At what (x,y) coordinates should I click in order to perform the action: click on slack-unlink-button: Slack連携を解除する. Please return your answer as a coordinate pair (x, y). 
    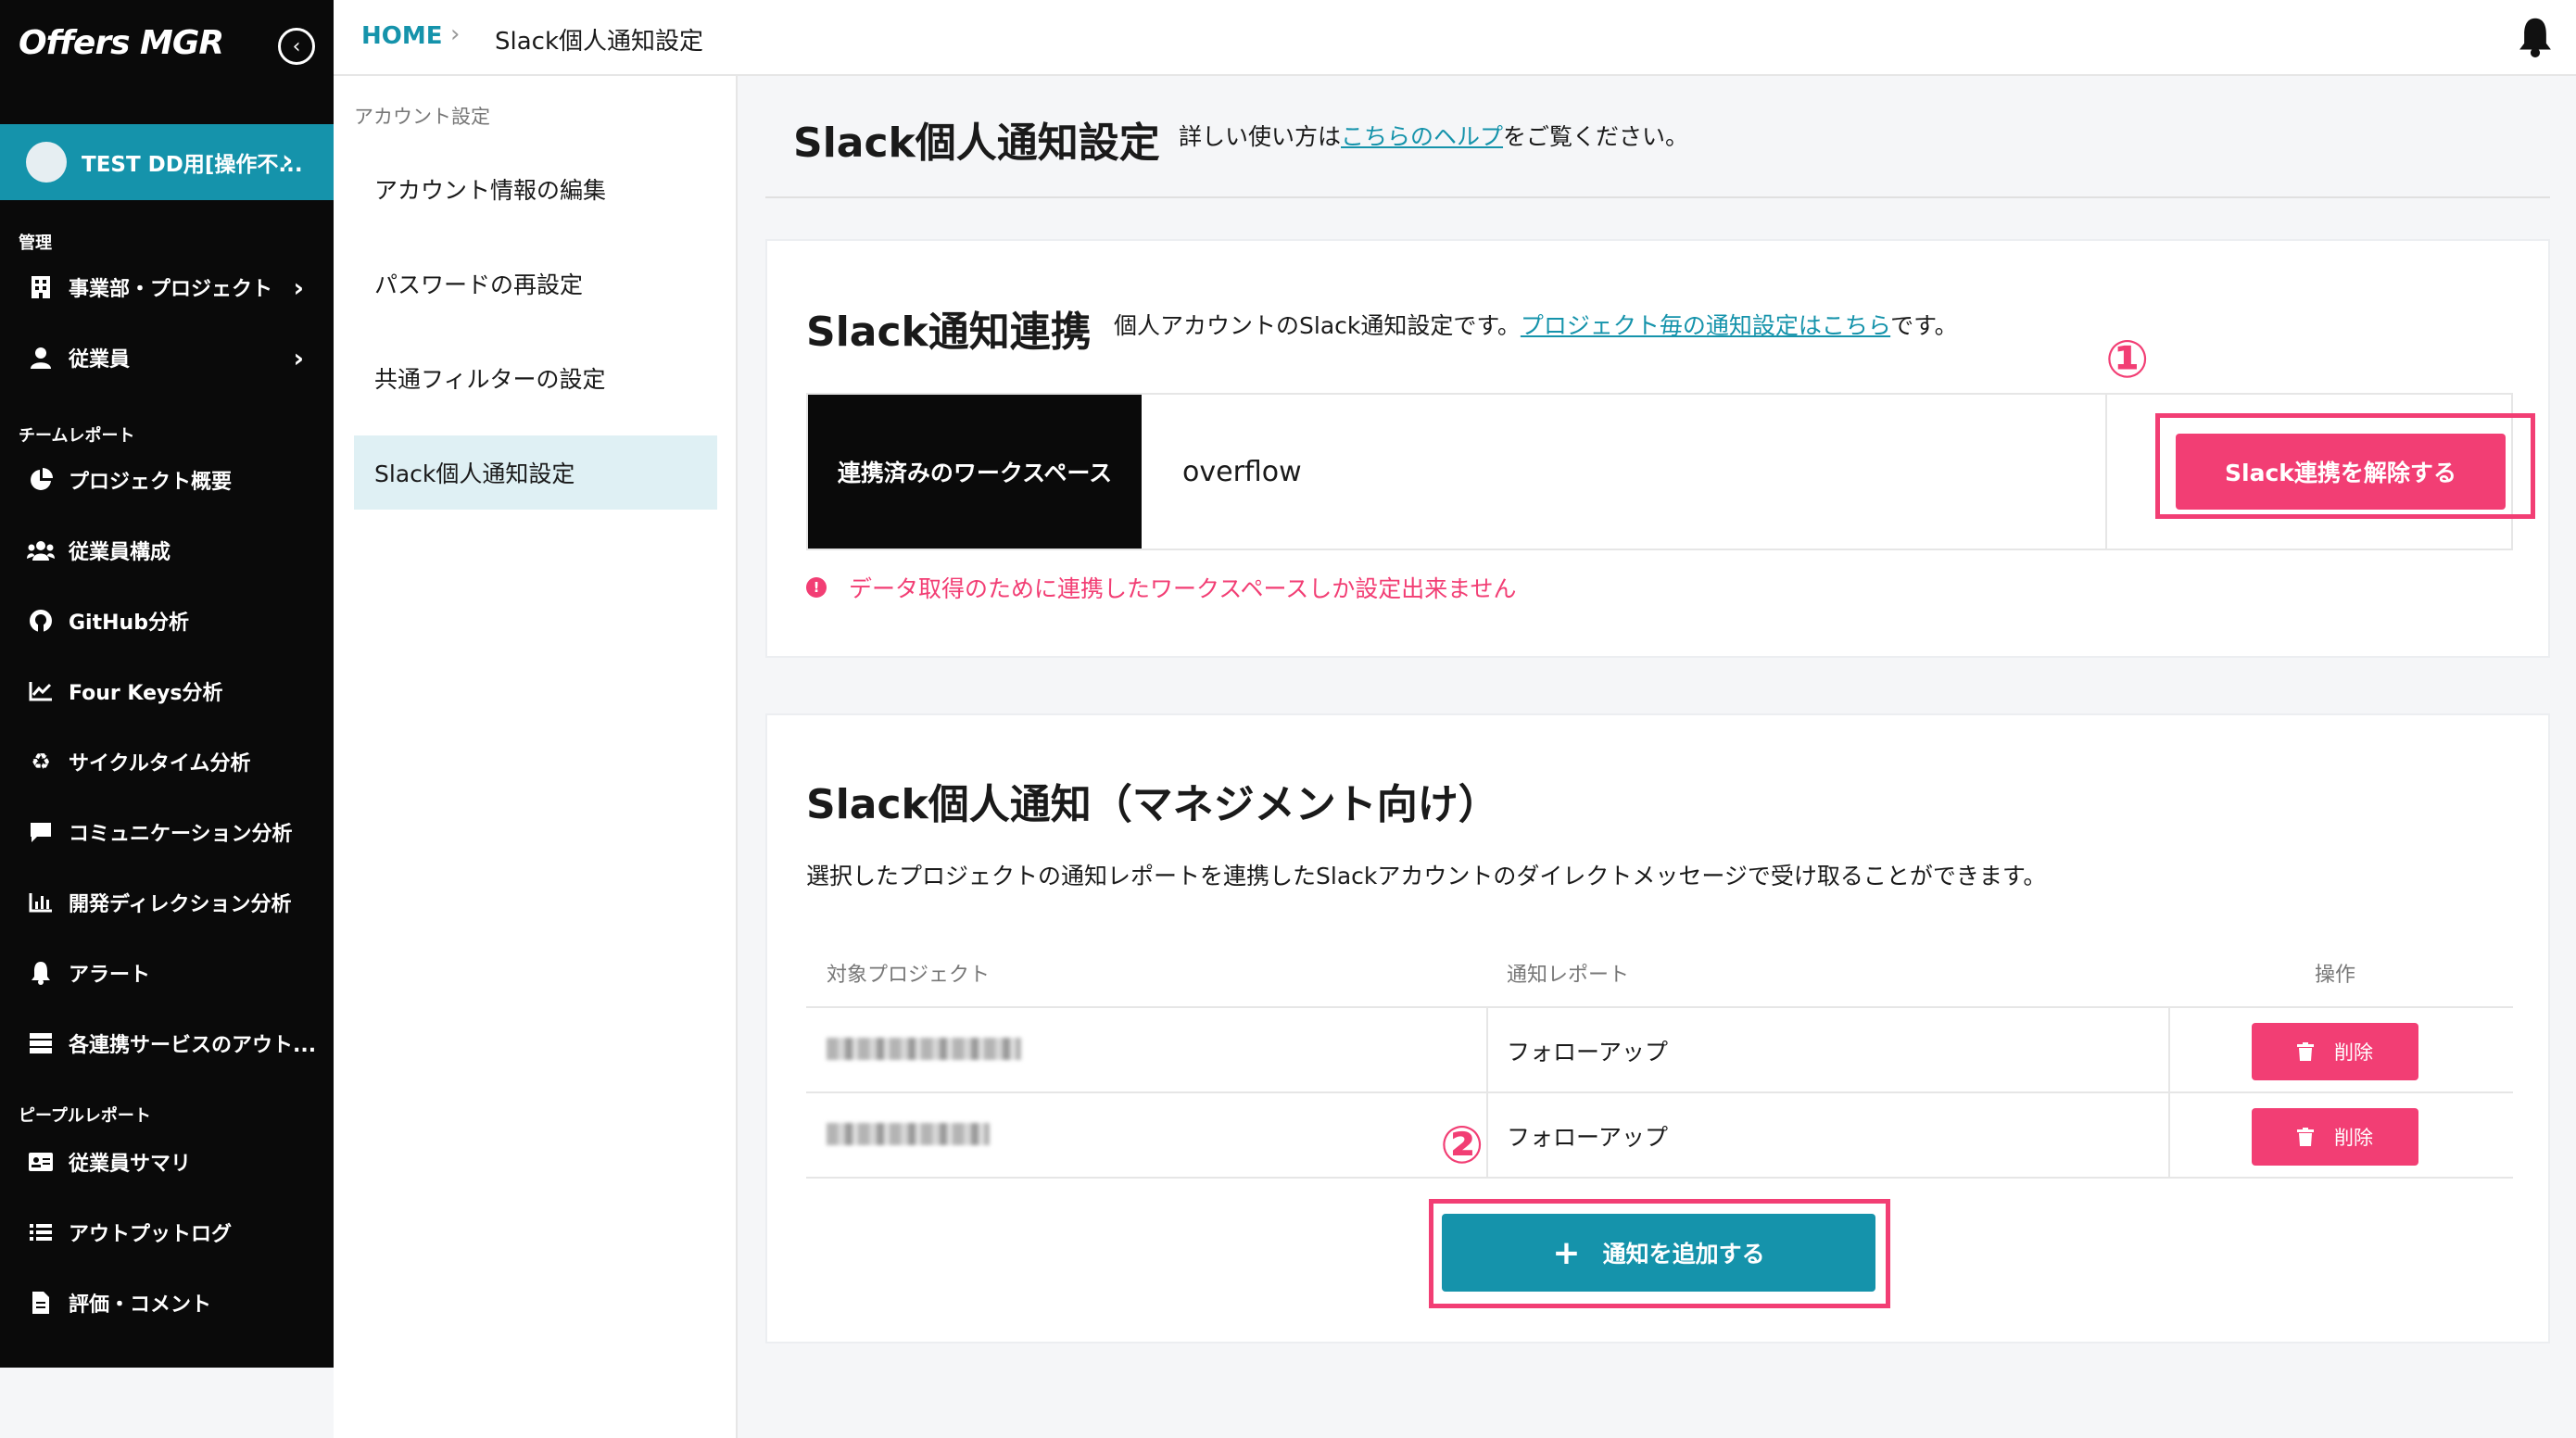
    Looking at the image, I should click on (2341, 472).